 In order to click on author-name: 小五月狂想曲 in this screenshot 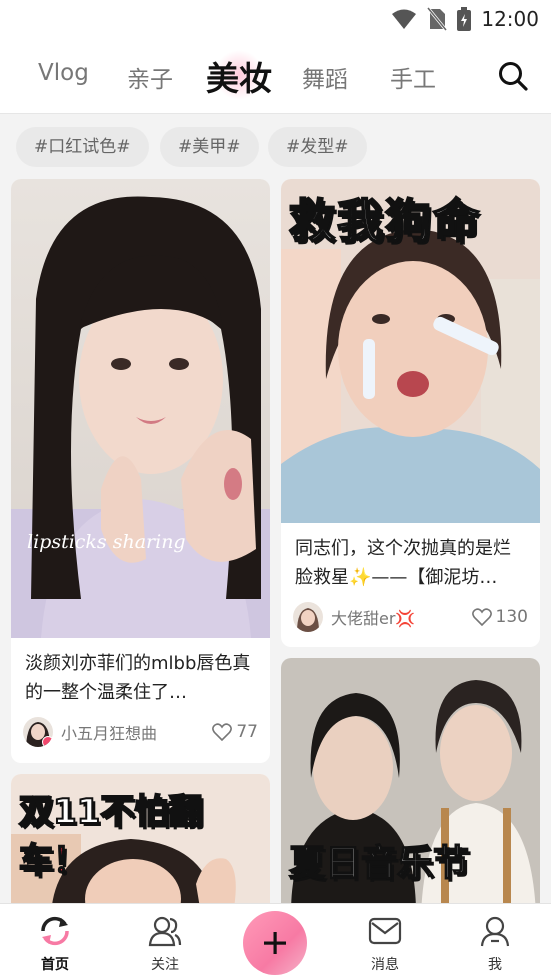, I will do `click(136, 732)`.